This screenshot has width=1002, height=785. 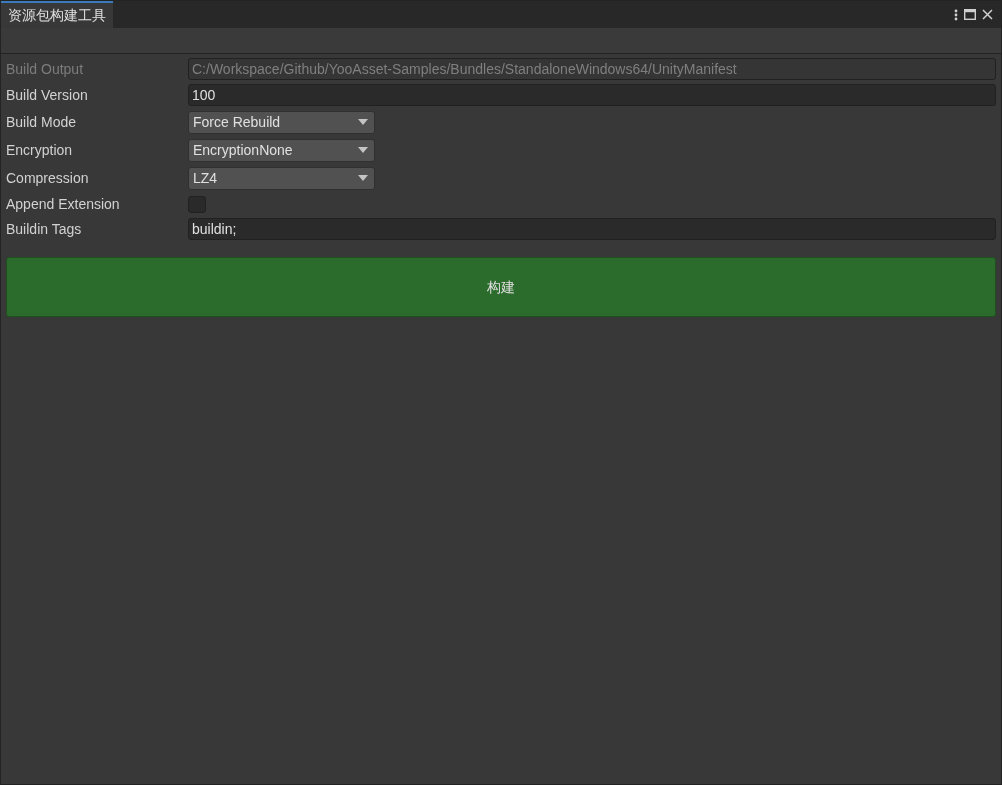 I want to click on field-label: Append Extension, so click(x=63, y=204).